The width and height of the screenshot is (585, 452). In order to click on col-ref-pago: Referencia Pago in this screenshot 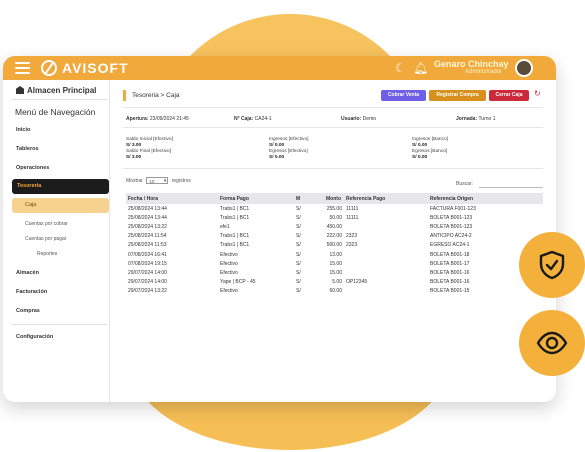, I will do `click(386, 198)`.